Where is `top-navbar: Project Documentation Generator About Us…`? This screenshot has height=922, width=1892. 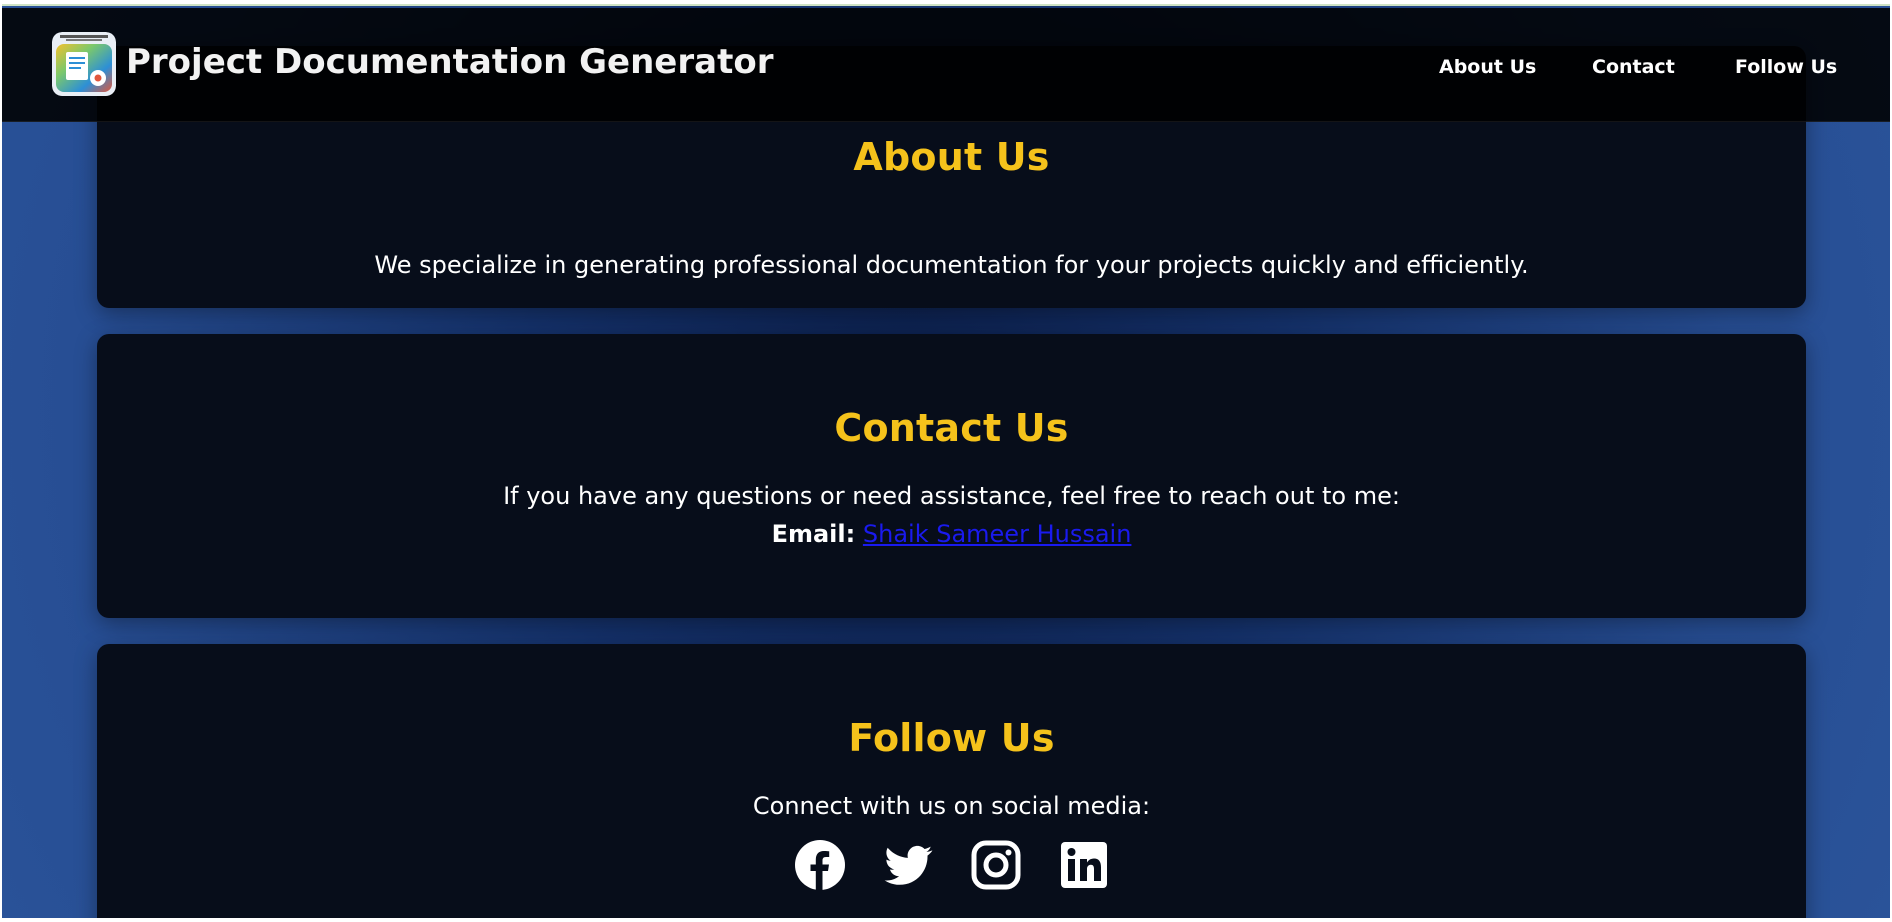
top-navbar: Project Documentation Generator About Us… is located at coordinates (946, 65).